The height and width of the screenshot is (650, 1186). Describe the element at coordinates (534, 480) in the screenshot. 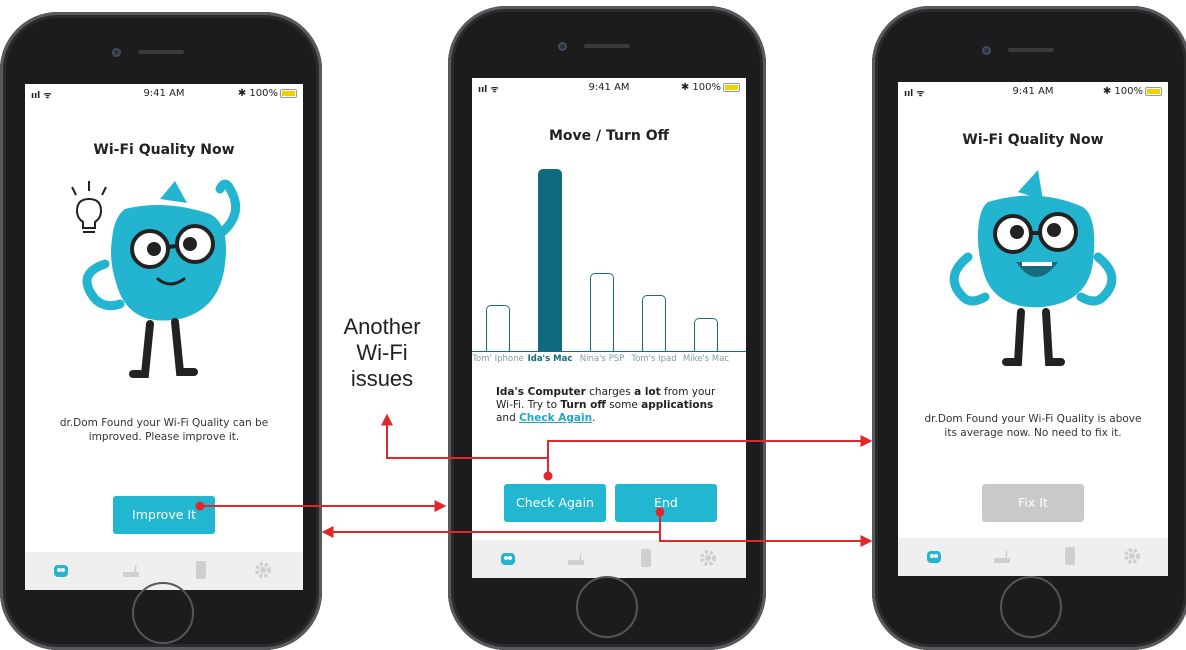

I see `flow-arrows` at that location.